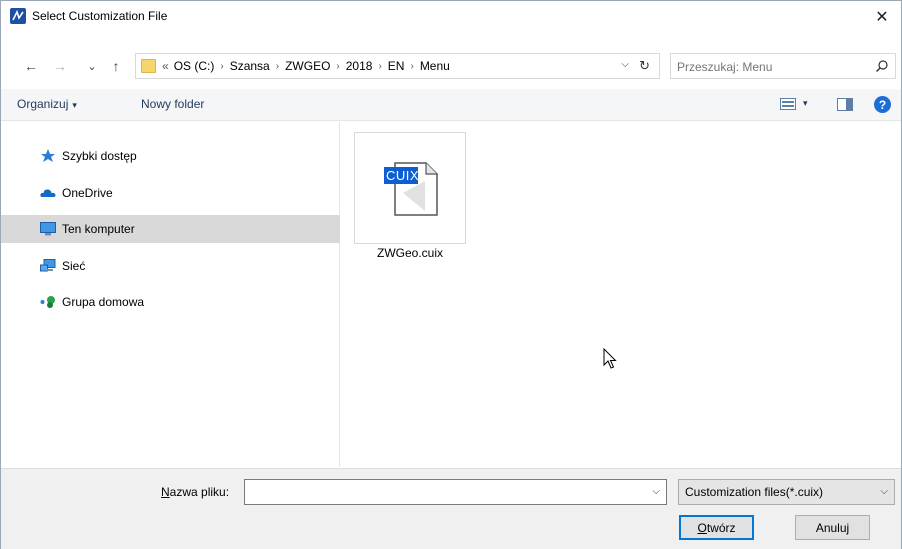 The image size is (902, 549). What do you see at coordinates (451, 16) in the screenshot?
I see `title-bar: Select Customization File ✕` at bounding box center [451, 16].